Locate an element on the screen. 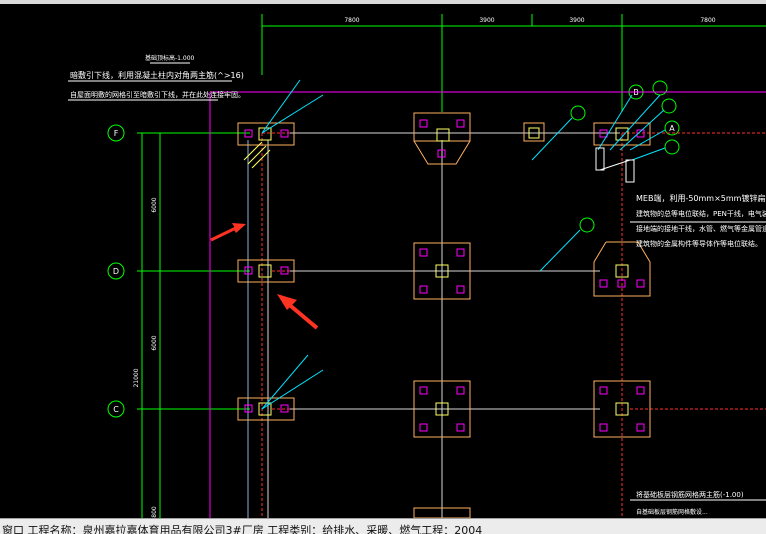 The width and height of the screenshot is (766, 534). red-arrow-upper is located at coordinates (228, 232).